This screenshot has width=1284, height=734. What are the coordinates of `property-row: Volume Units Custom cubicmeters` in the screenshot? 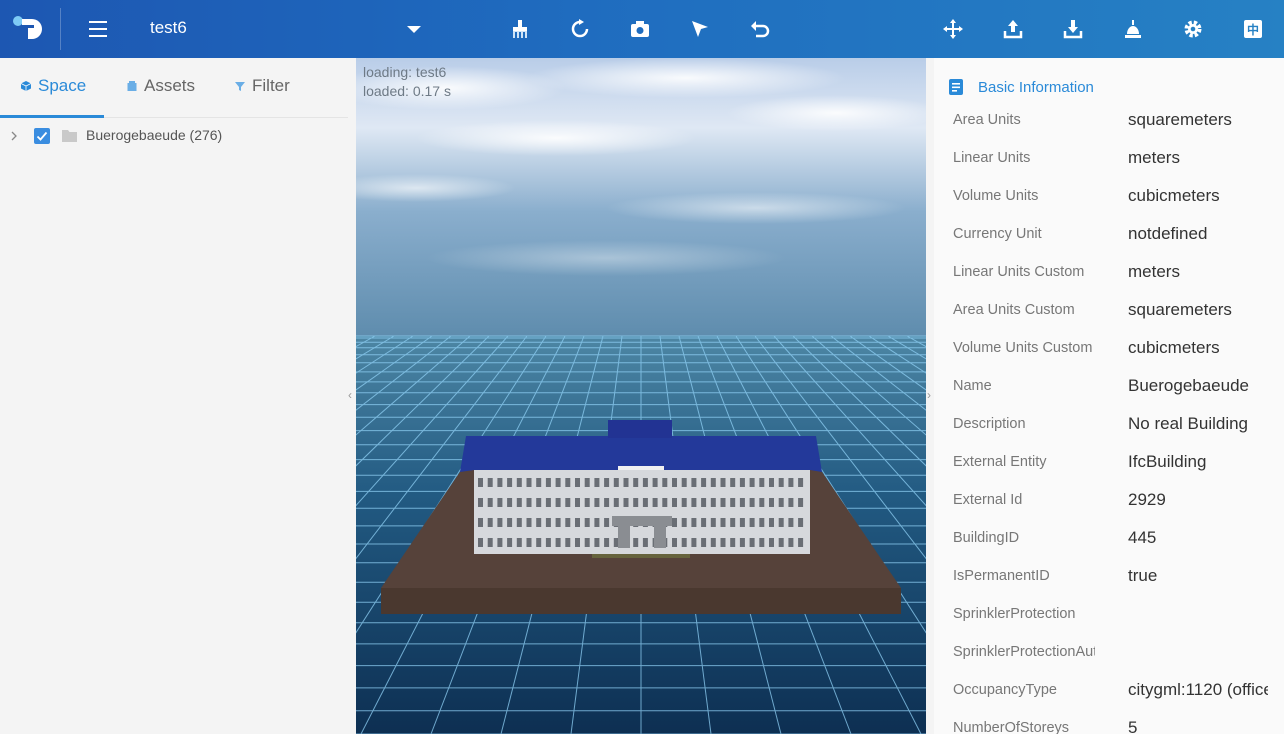 It's located at (1109, 351).